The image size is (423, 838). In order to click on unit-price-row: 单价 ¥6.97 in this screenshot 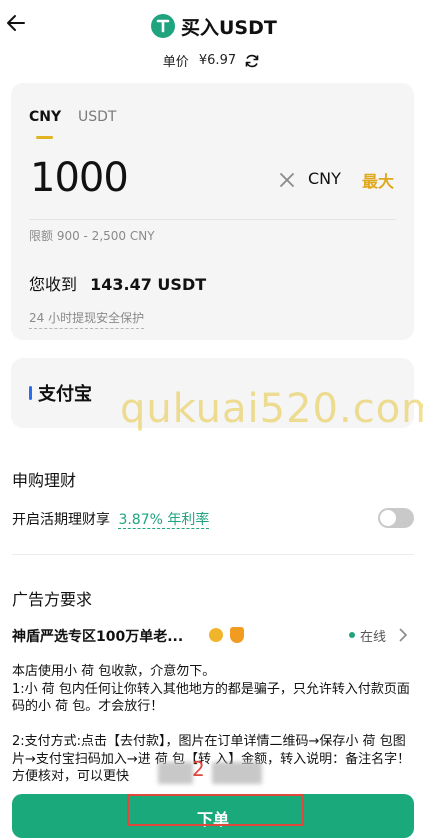, I will do `click(211, 60)`.